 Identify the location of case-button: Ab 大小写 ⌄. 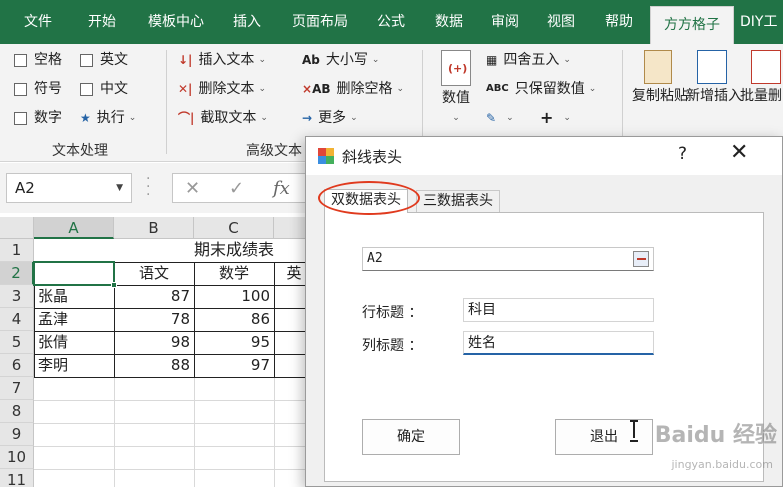
(340, 60).